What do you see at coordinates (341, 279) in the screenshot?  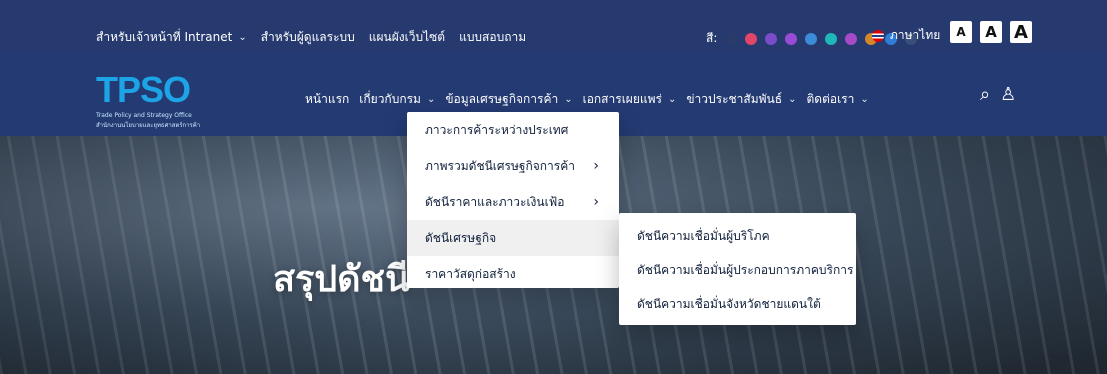 I see `hero-title: สรุปดัชนี` at bounding box center [341, 279].